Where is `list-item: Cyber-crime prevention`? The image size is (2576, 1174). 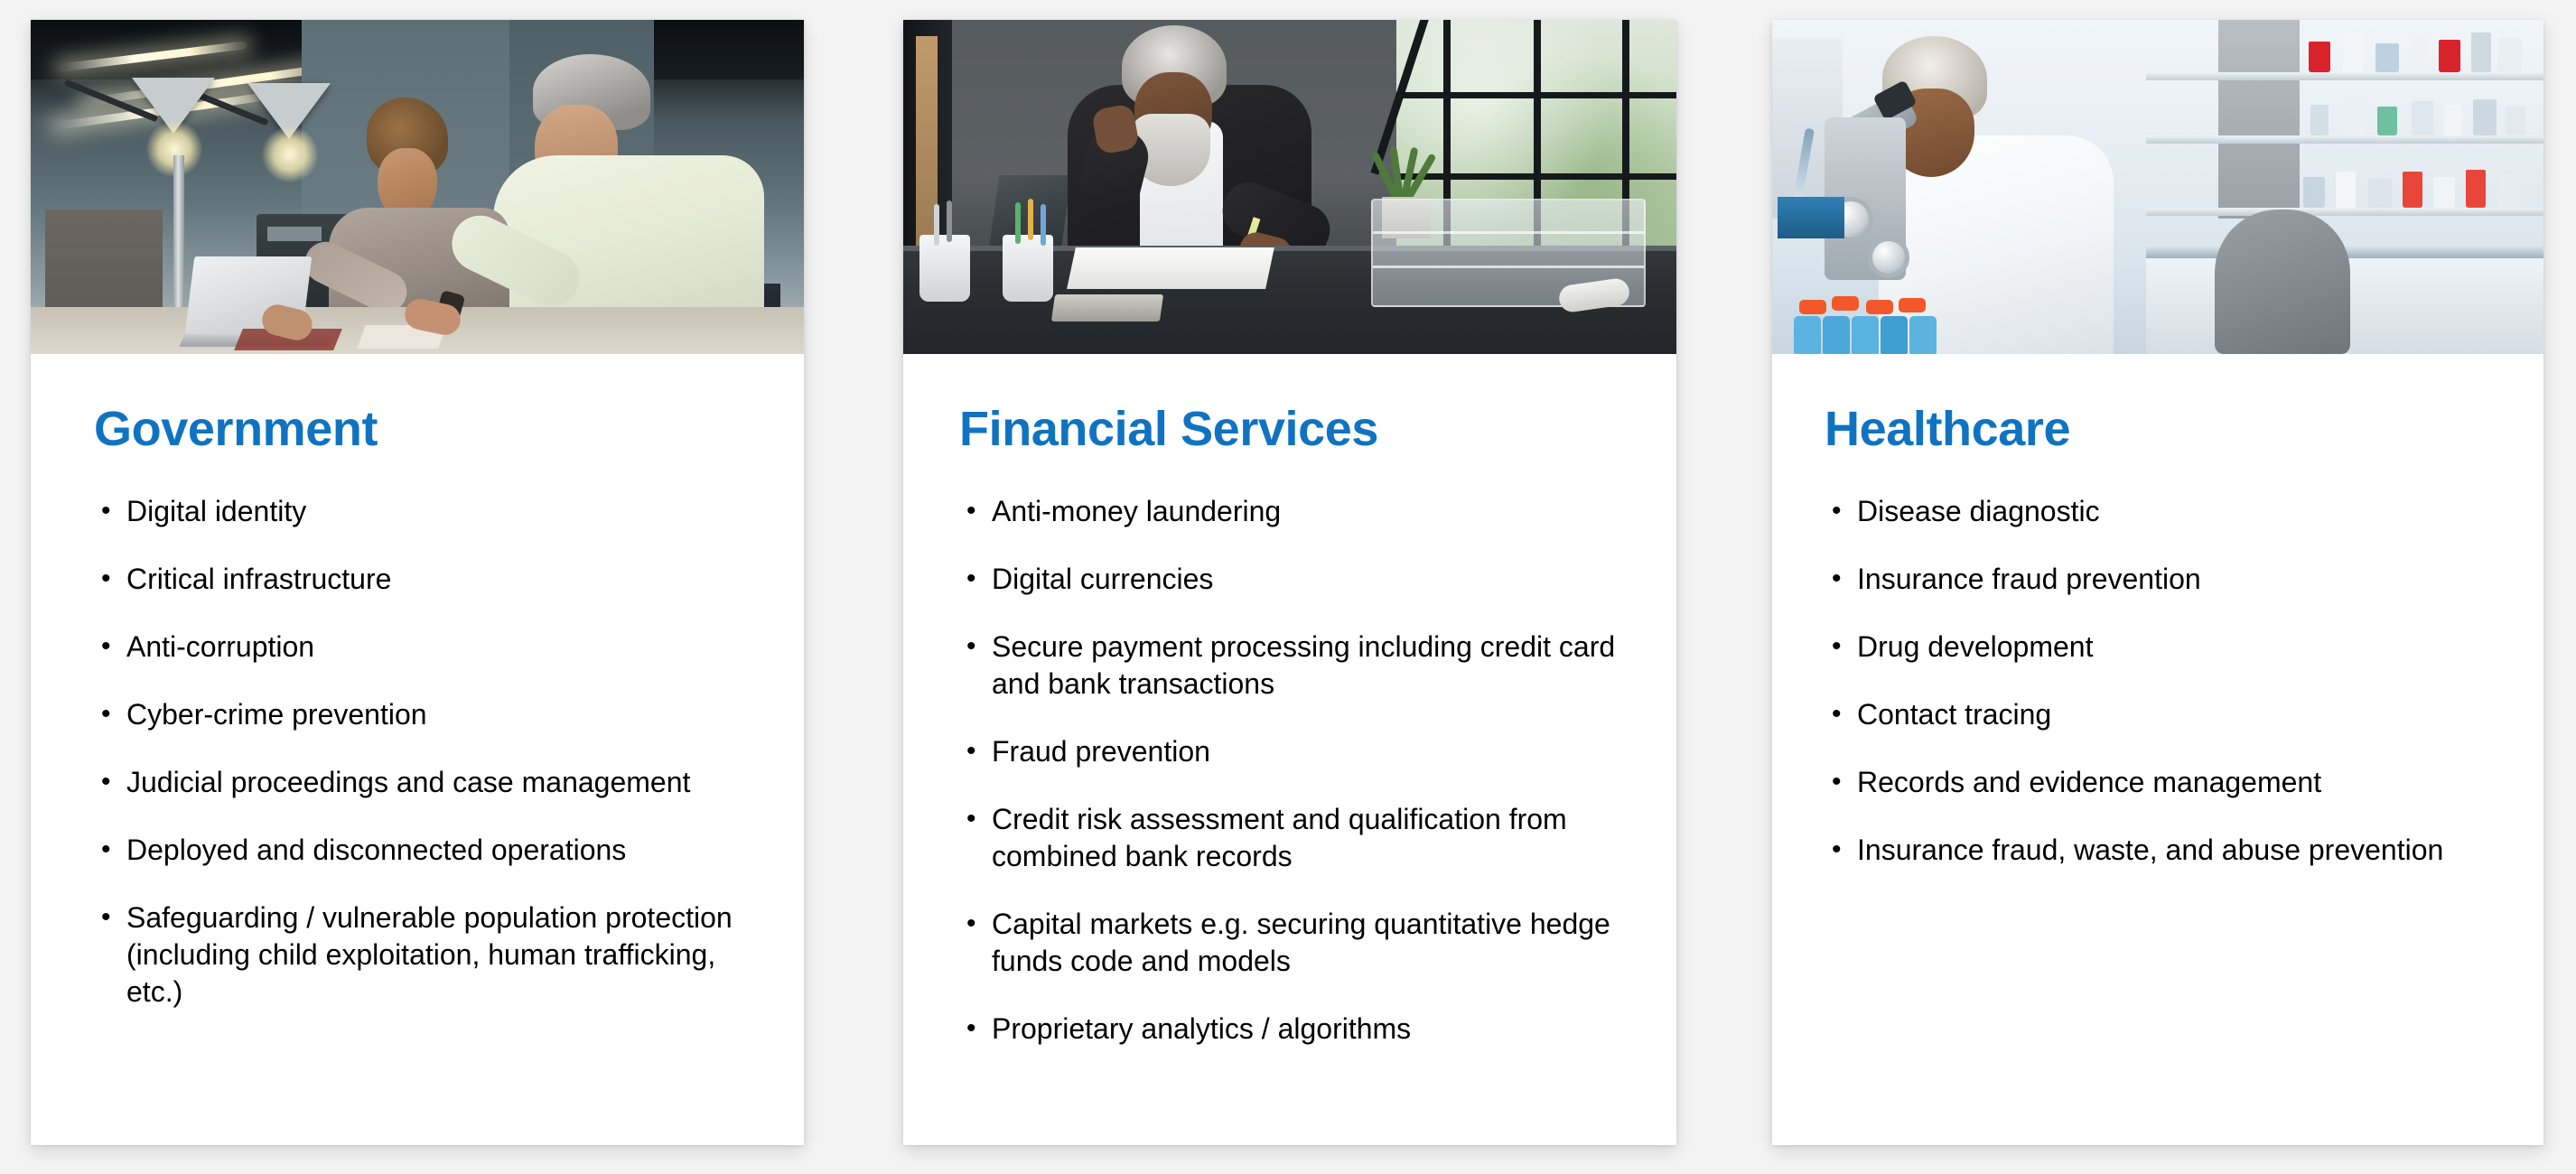 list-item: Cyber-crime prevention is located at coordinates (428, 714).